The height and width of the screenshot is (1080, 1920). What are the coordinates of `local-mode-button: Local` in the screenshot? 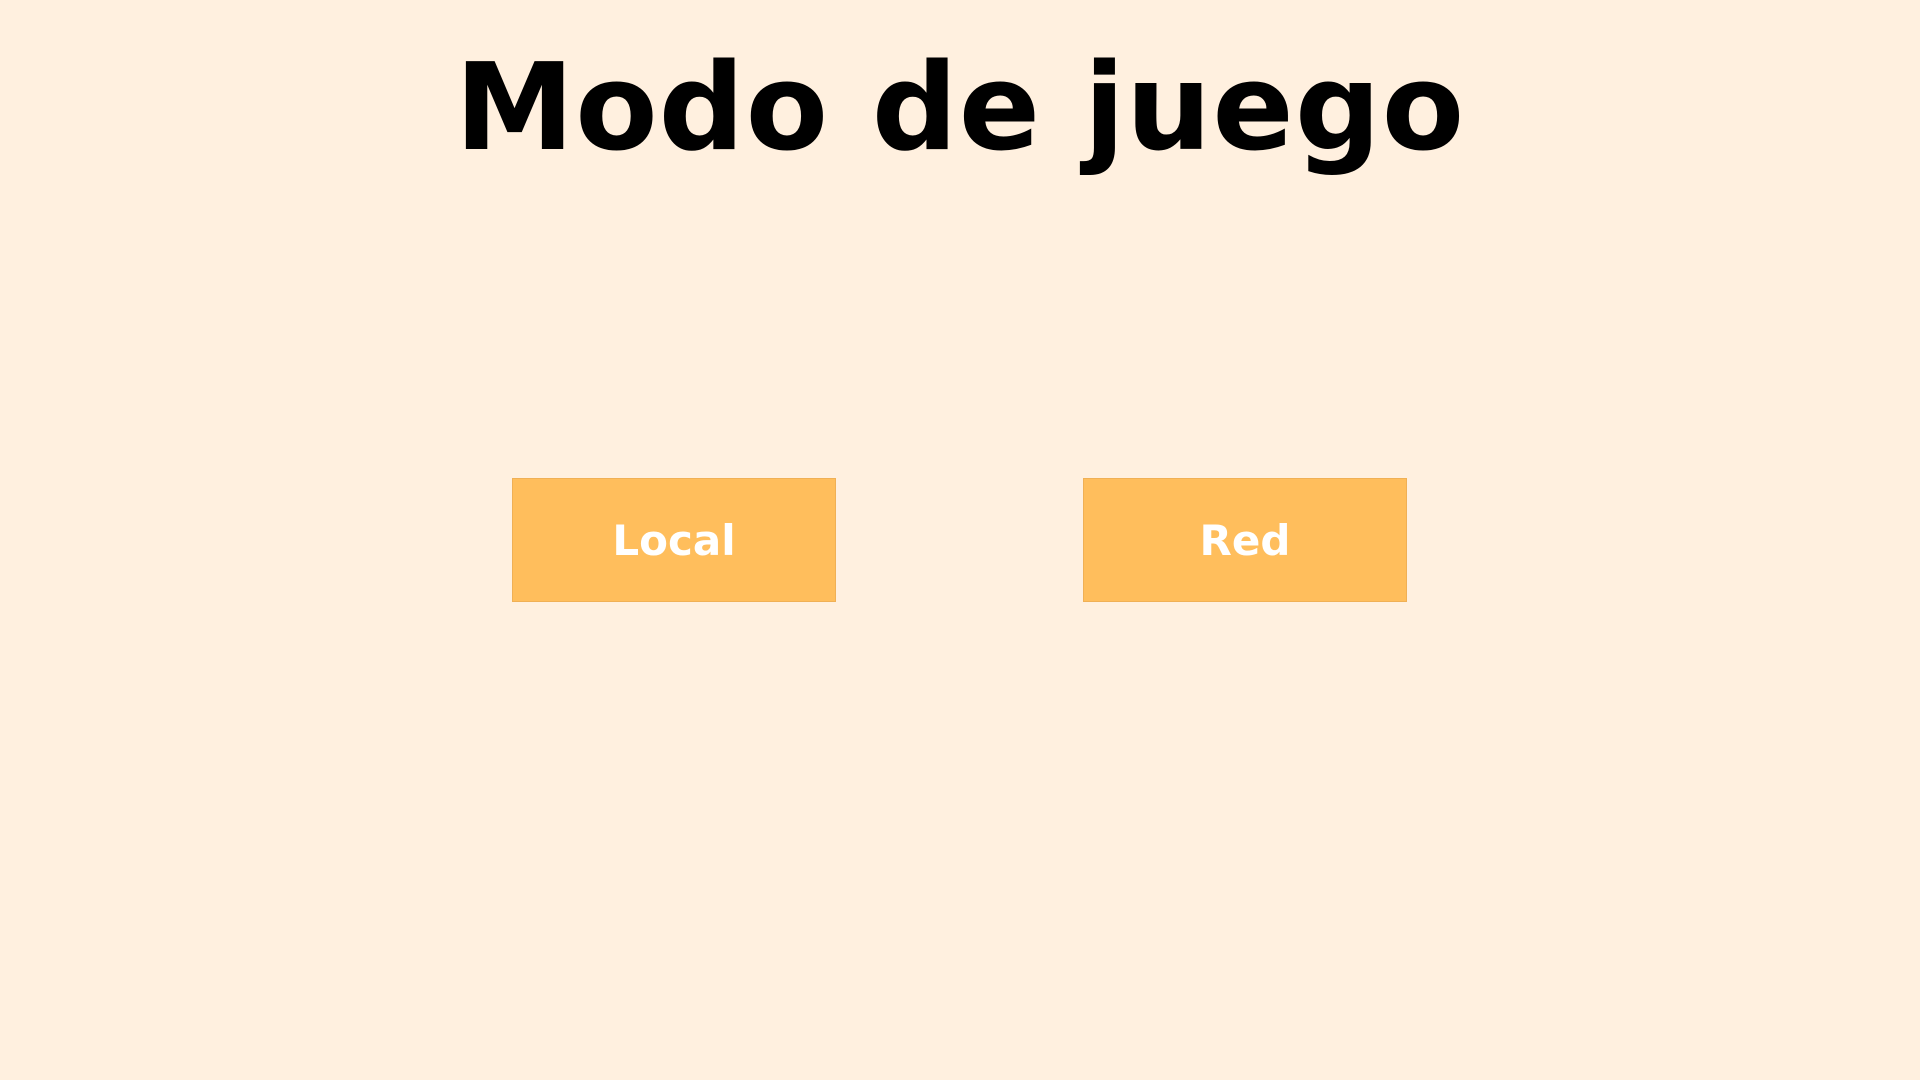 It's located at (674, 540).